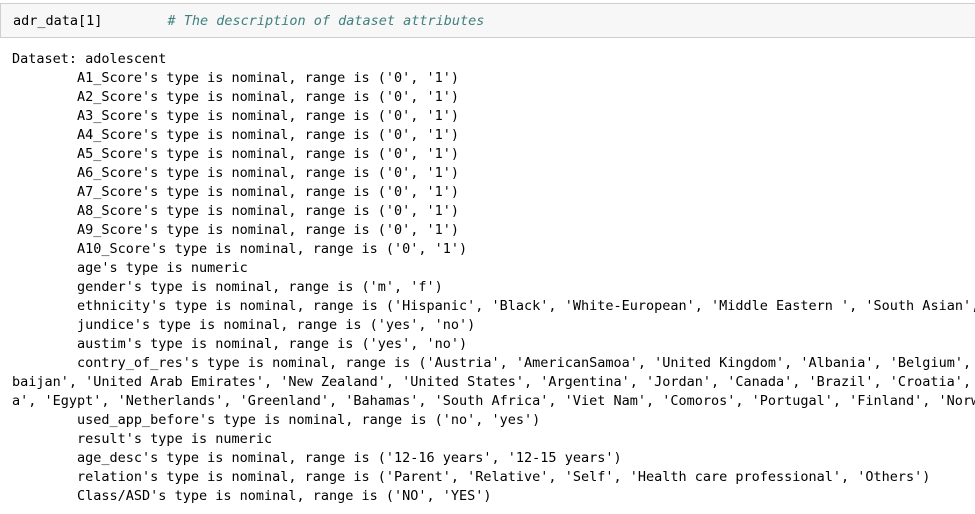  I want to click on output-line: Dataset: adolescent, so click(89, 59).